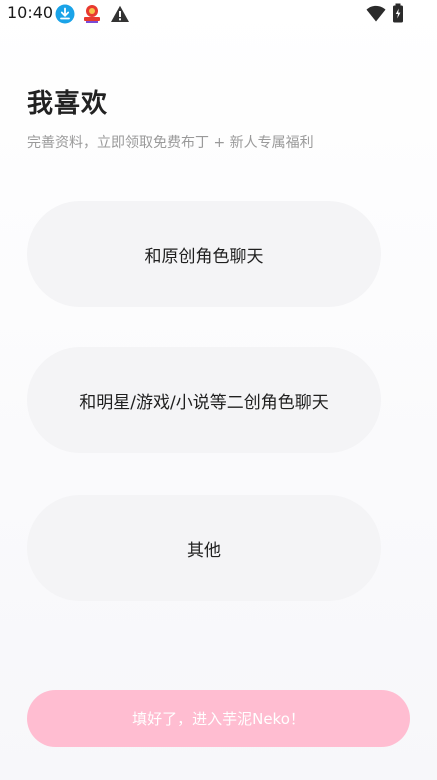  I want to click on app-badge-icon, so click(92, 14).